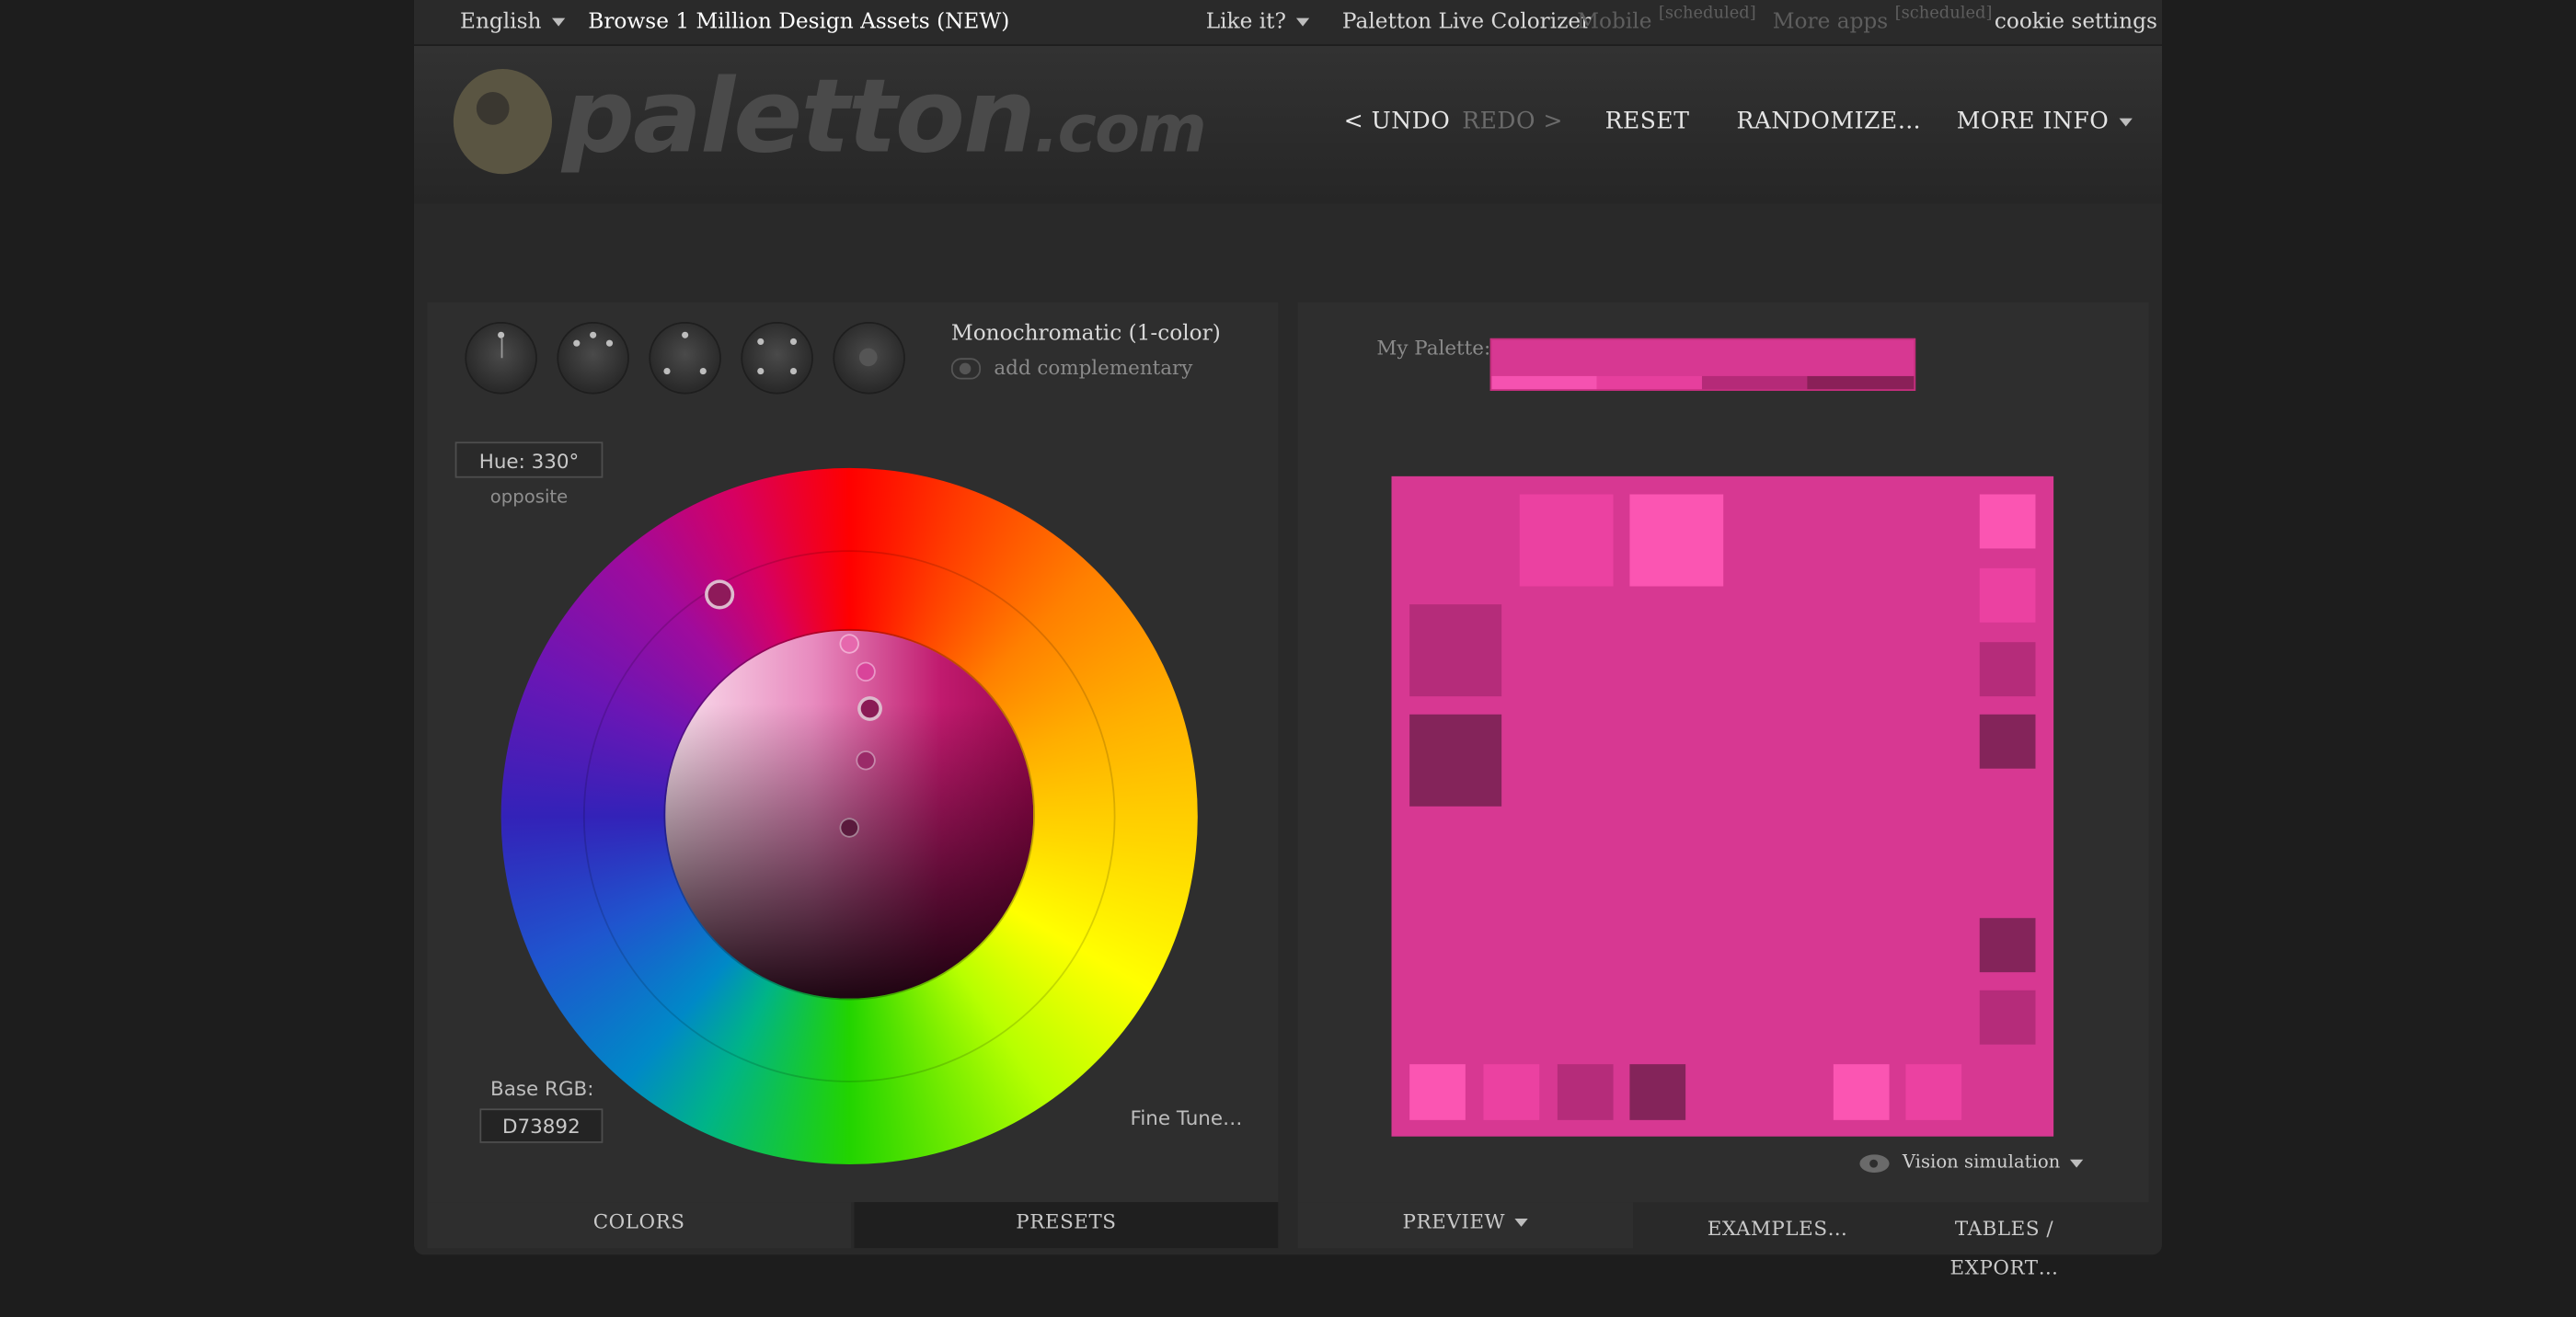  Describe the element at coordinates (529, 497) in the screenshot. I see `opposite-link: opposite` at that location.